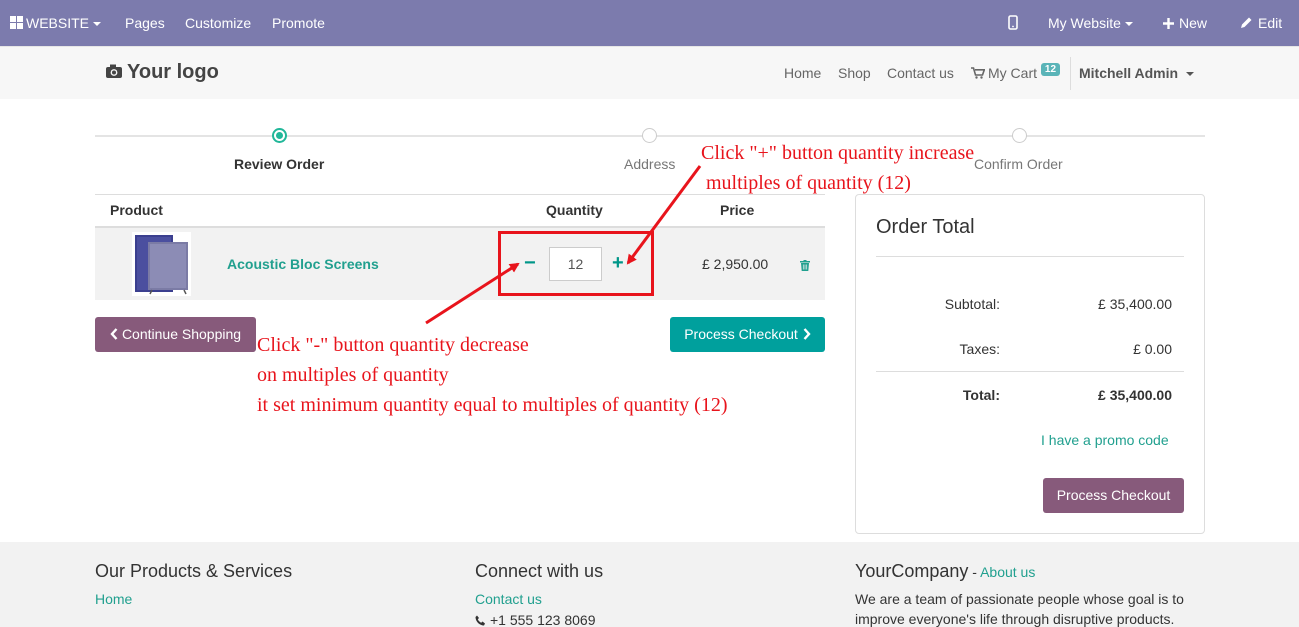 The width and height of the screenshot is (1299, 627). Describe the element at coordinates (113, 599) in the screenshot. I see `footer-home-link: Home` at that location.